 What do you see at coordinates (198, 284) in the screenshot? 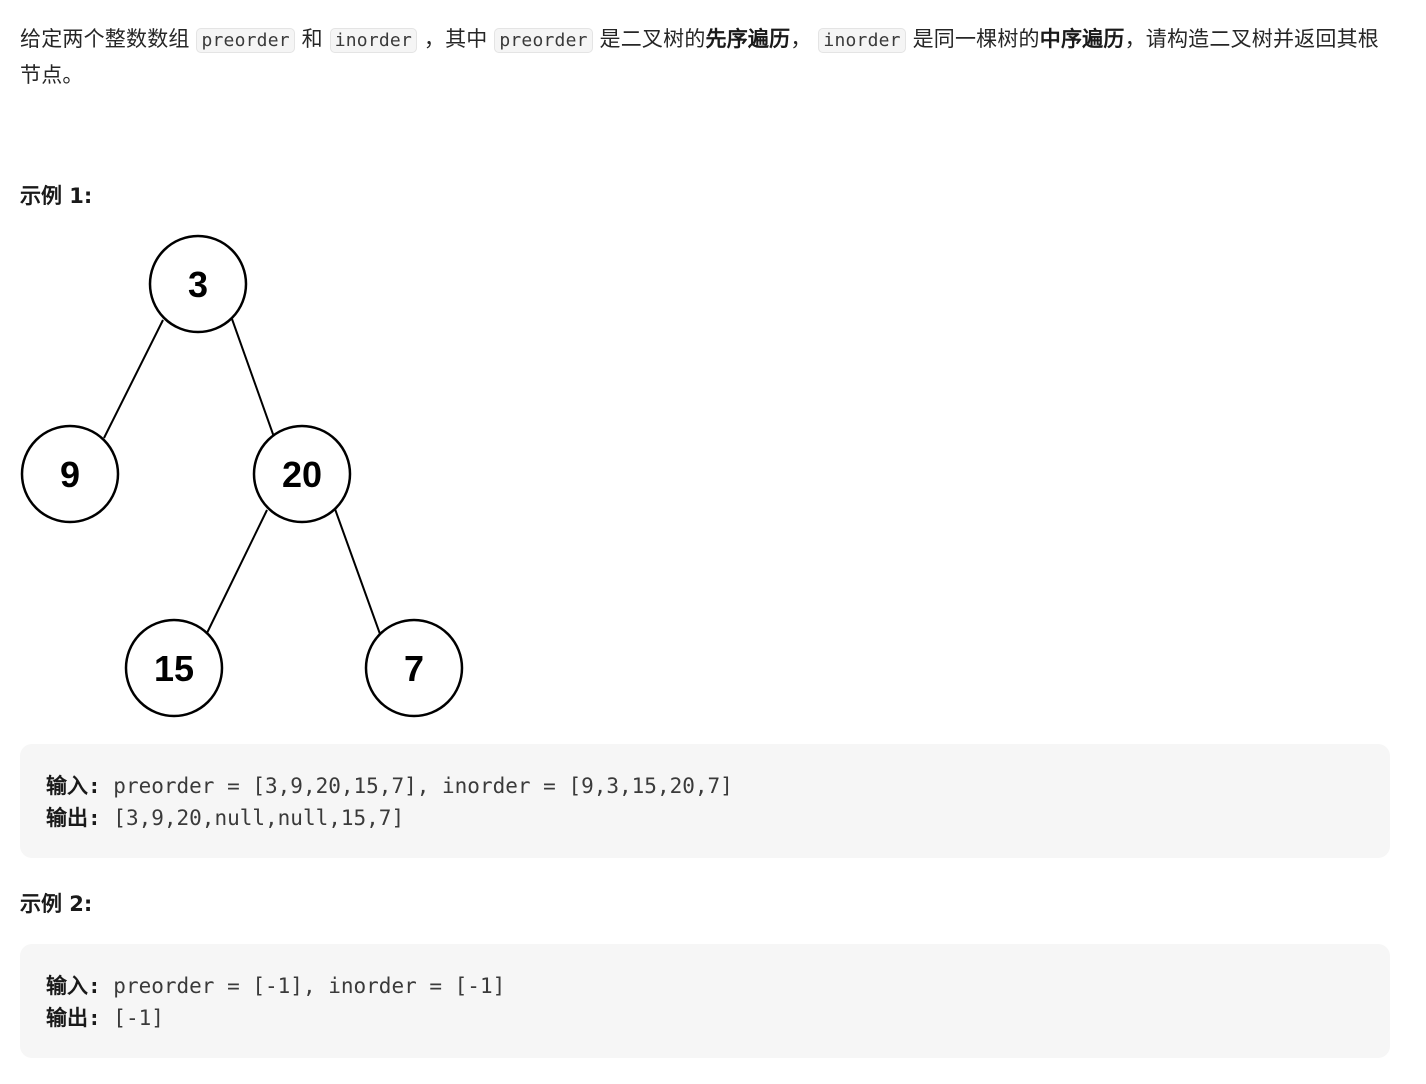
I see `tree-node-label: 3` at bounding box center [198, 284].